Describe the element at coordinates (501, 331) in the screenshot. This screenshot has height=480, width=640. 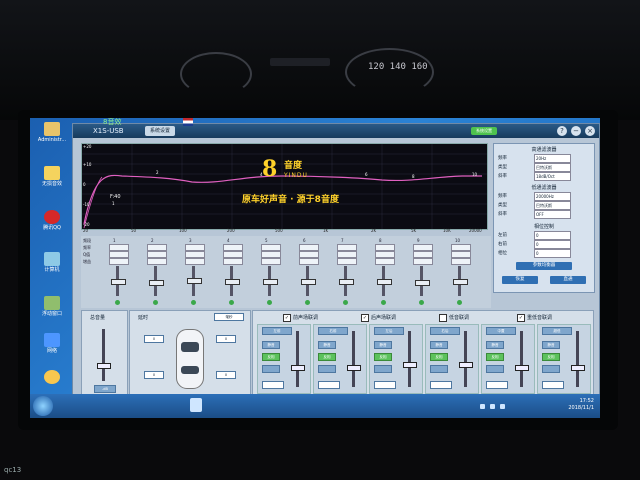
I see `channel-name-button: 中置` at that location.